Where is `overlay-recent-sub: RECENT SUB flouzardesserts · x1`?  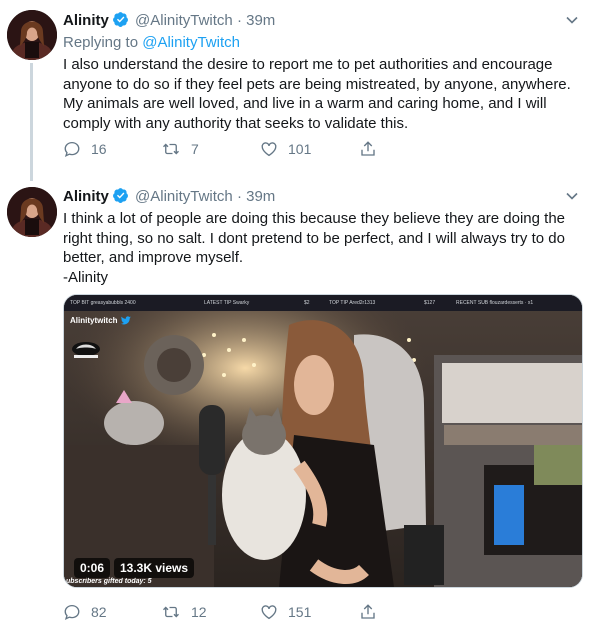 overlay-recent-sub: RECENT SUB flouzardesserts · x1 is located at coordinates (495, 303).